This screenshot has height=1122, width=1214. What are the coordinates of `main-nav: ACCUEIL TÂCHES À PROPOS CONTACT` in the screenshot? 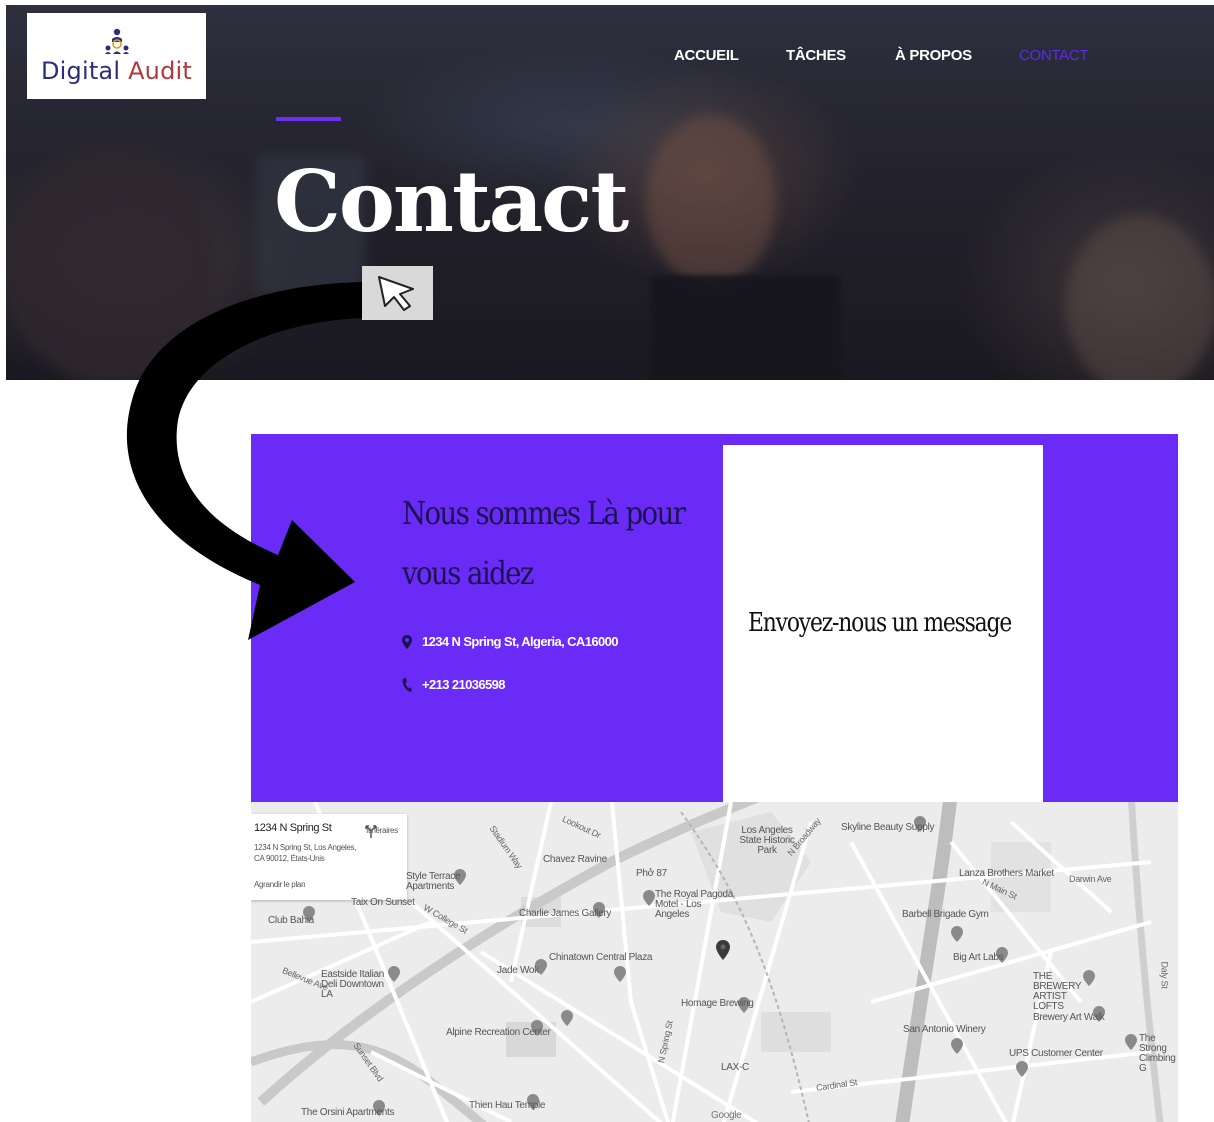 It's located at (607, 57).